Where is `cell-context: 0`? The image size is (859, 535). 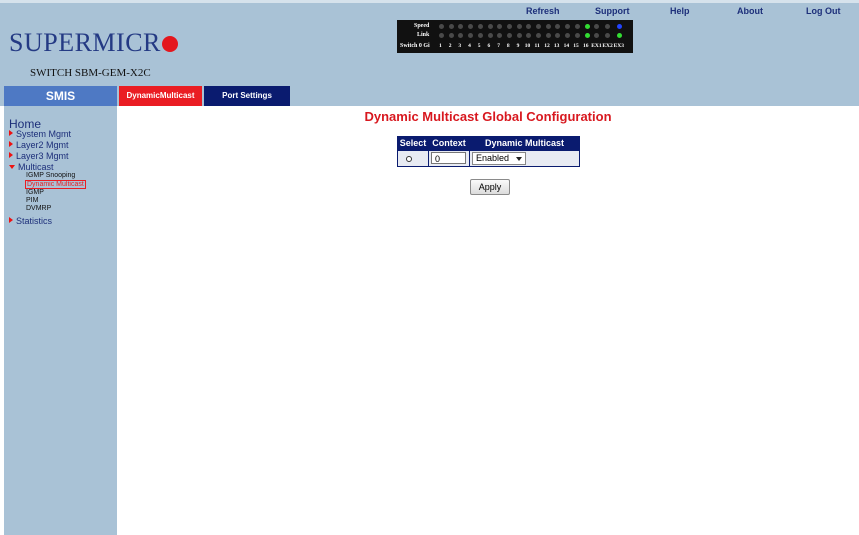
cell-context: 0 is located at coordinates (449, 158).